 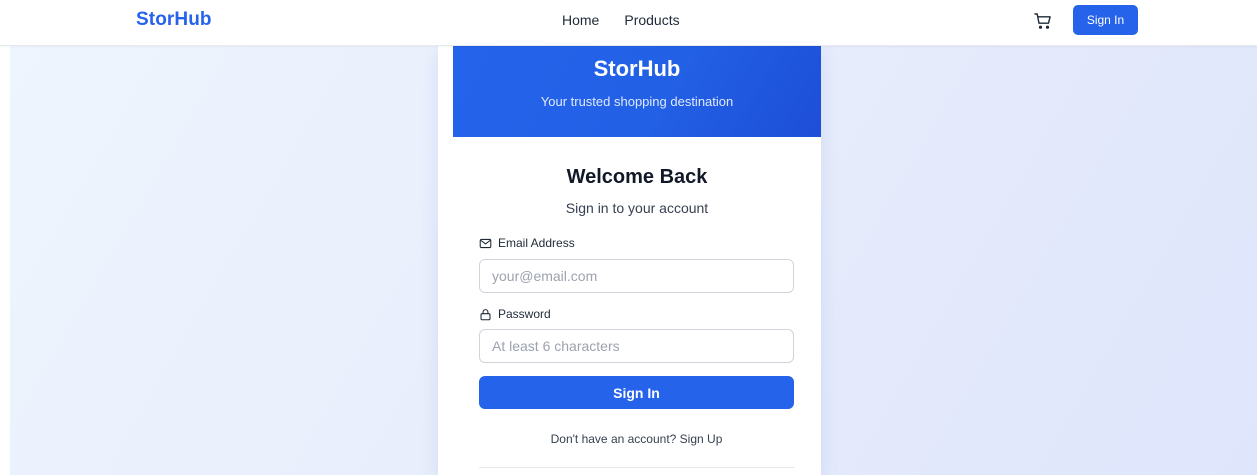 I want to click on password-label-text: Password, so click(x=524, y=314).